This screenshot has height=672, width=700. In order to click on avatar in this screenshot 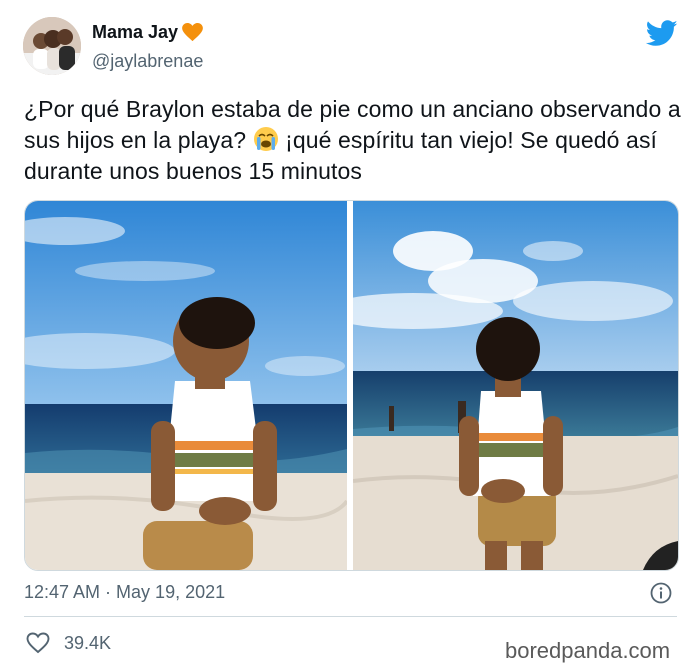, I will do `click(52, 46)`.